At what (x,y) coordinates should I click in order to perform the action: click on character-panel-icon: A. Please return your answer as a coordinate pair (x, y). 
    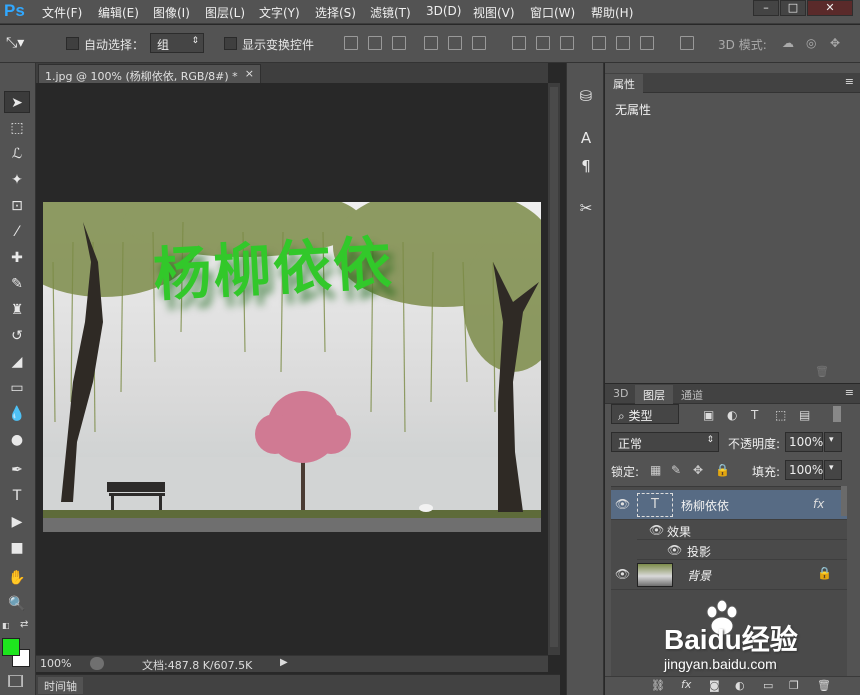
    Looking at the image, I should click on (586, 138).